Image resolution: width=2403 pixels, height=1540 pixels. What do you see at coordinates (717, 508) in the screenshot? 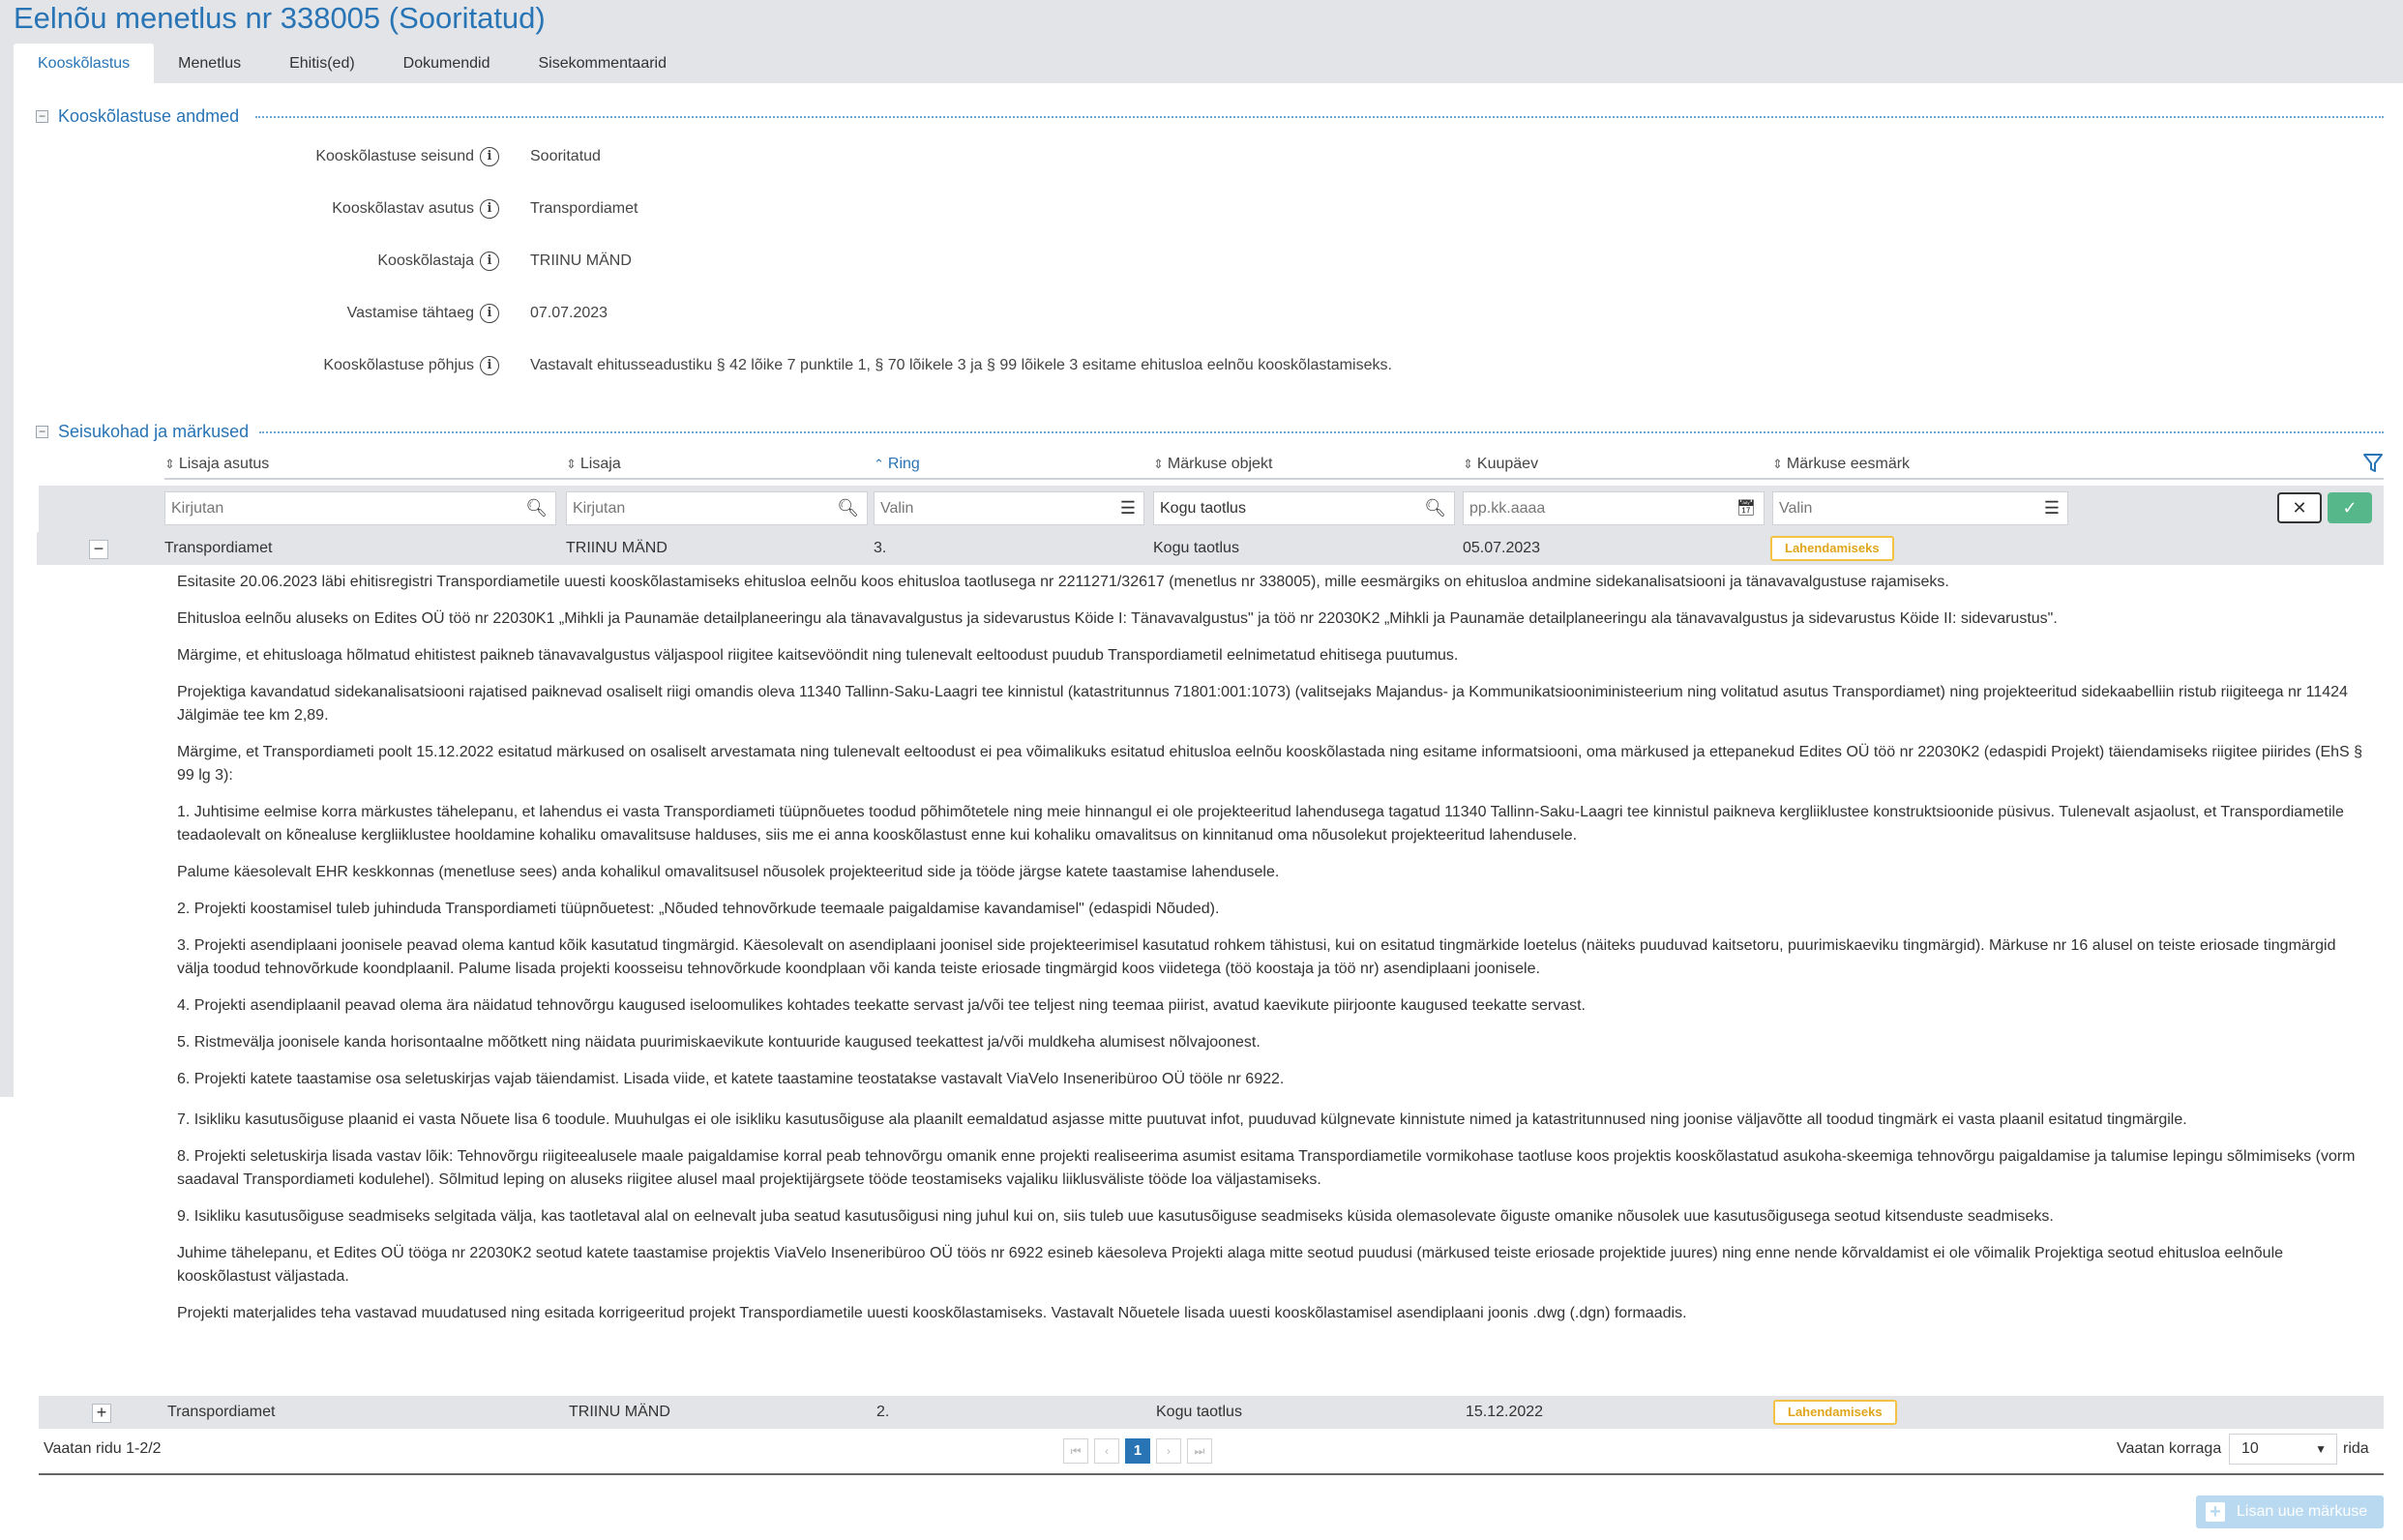
I see `filter-lisaja: Kirjutan 🔍︎` at bounding box center [717, 508].